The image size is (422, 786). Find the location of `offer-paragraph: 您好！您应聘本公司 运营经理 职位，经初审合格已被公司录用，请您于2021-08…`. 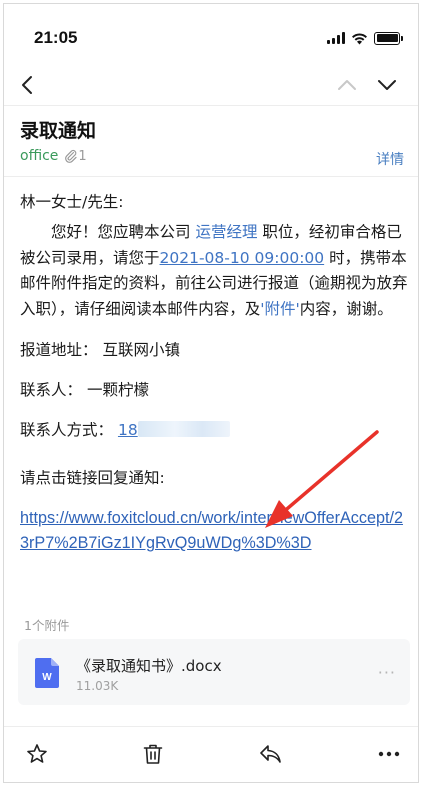

offer-paragraph: 您好！您应聘本公司 运营经理 职位，经初审合格已被公司录用，请您于2021-08… is located at coordinates (215, 271).